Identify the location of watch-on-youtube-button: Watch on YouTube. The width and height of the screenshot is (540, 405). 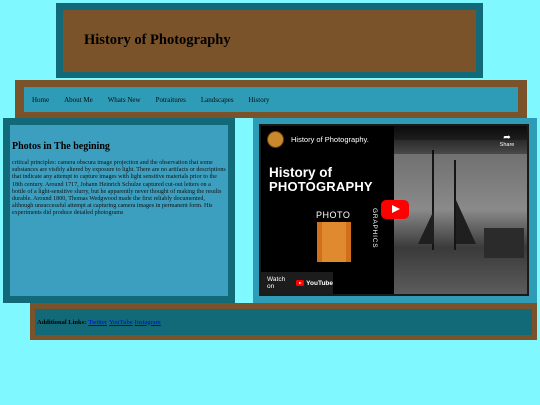
(297, 283).